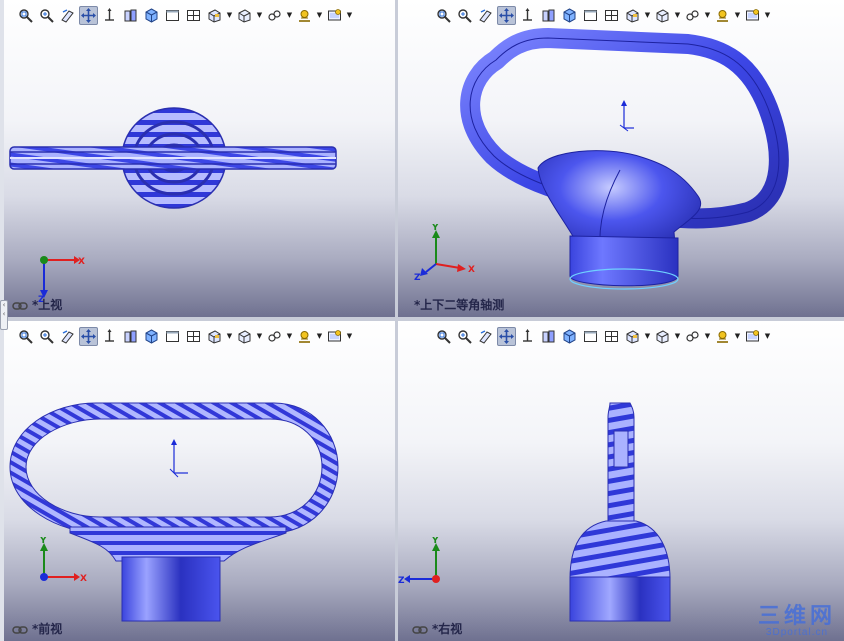 The height and width of the screenshot is (641, 844). I want to click on view-toolbar: ▼ ▼ ▼ ▼ ▼, so click(184, 336).